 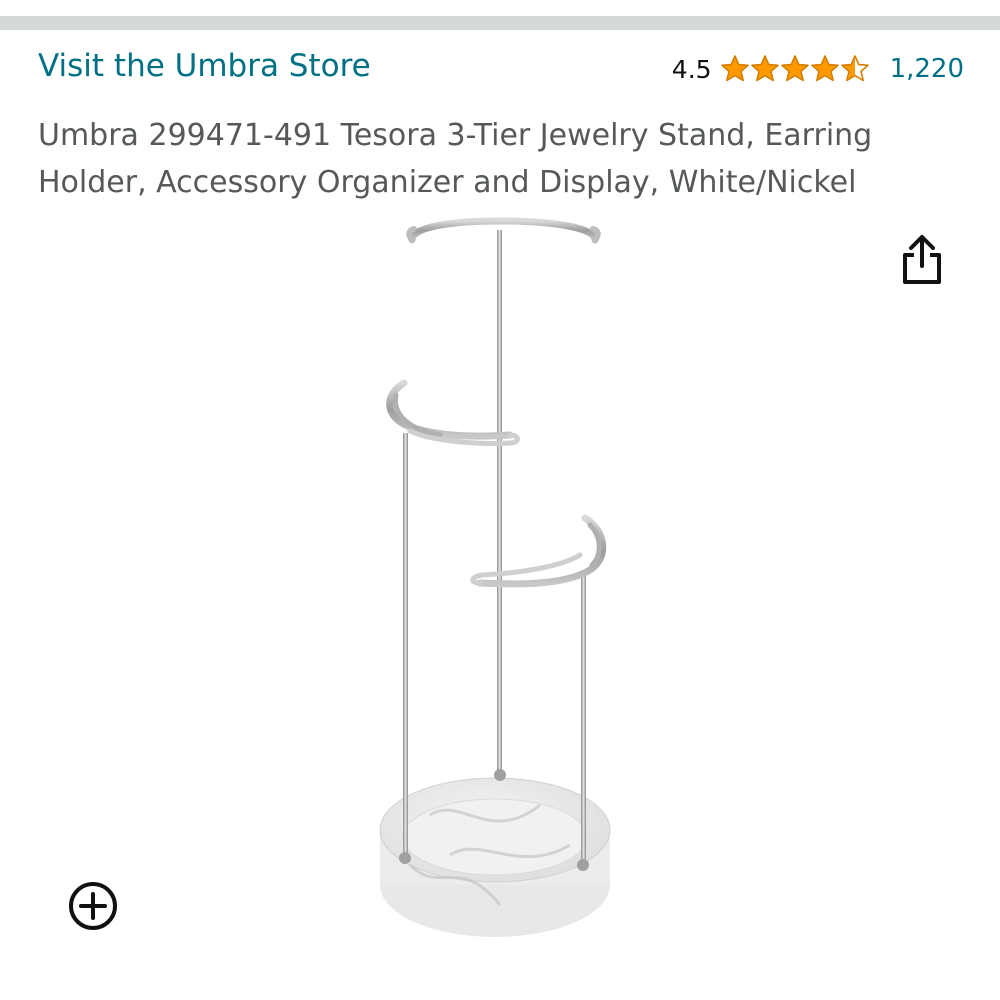 I want to click on rating-summary: 4.5 1,220, so click(x=818, y=69).